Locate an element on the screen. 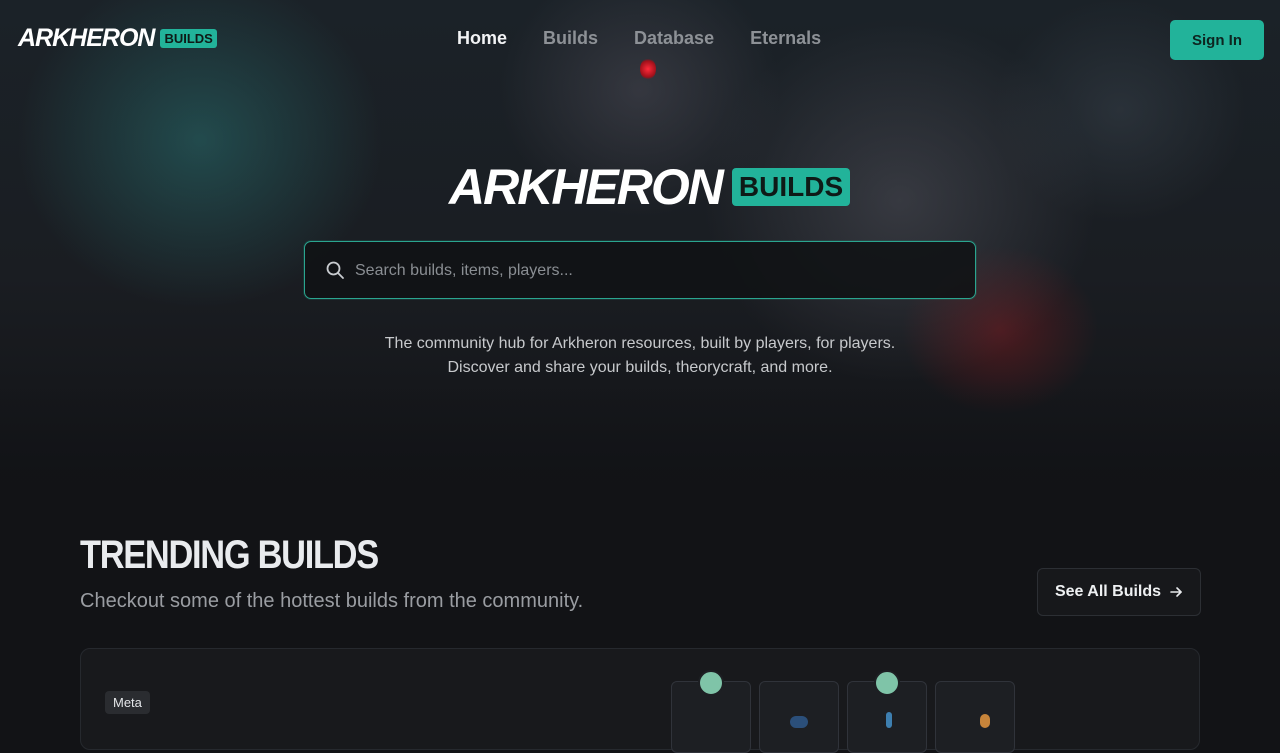  nav-link-builds: Builds is located at coordinates (570, 38).